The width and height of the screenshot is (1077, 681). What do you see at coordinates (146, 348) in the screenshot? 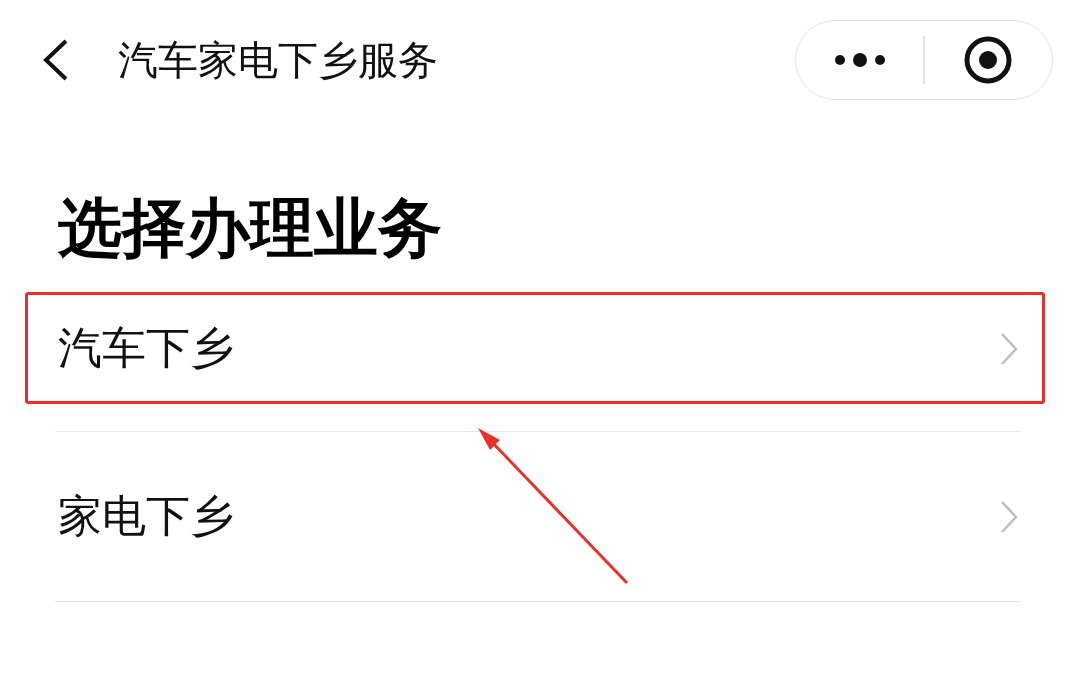
I see `item-label: 汽车下乡` at bounding box center [146, 348].